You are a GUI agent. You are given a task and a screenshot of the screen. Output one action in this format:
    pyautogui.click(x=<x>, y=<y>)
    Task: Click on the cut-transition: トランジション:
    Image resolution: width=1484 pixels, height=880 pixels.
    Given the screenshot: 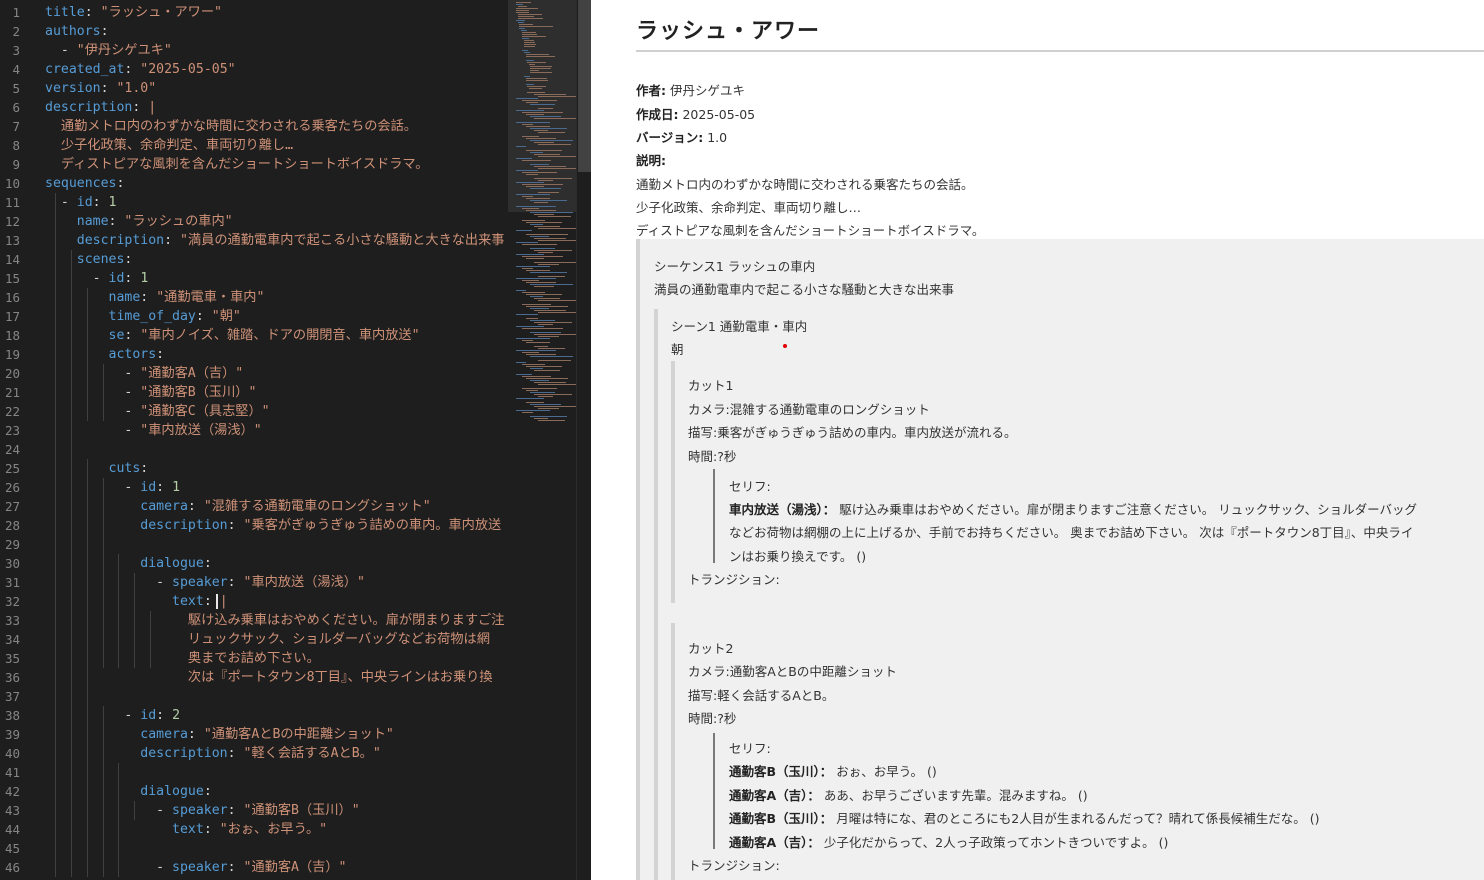 What is the action you would take?
    pyautogui.click(x=734, y=865)
    